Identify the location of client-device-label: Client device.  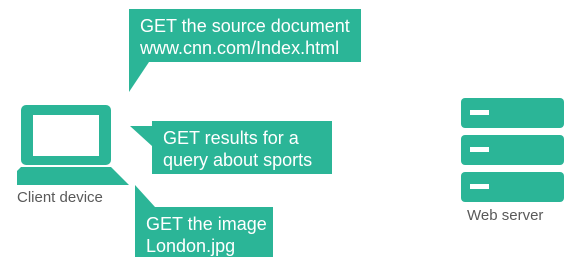
(60, 197).